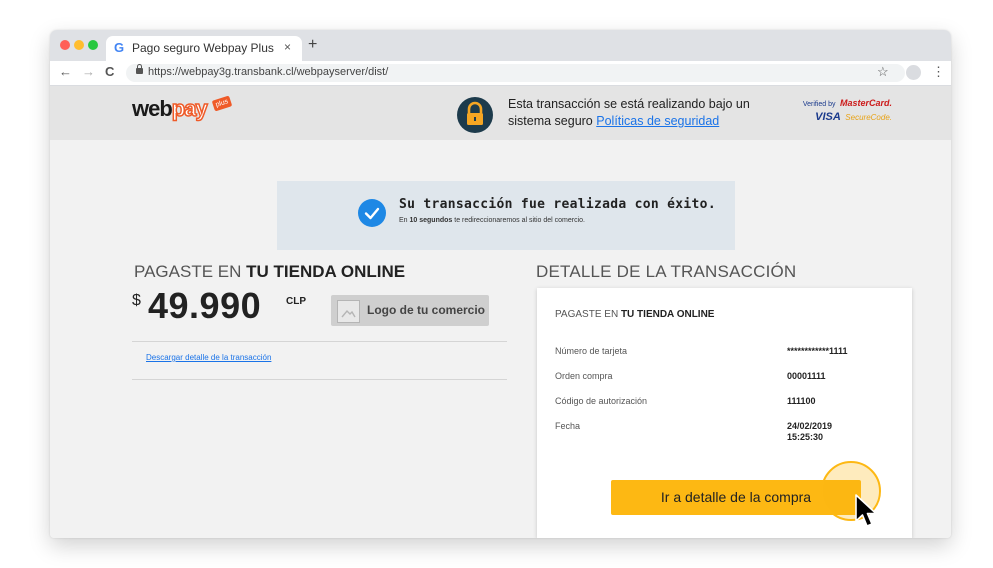 The image size is (993, 568). Describe the element at coordinates (205, 305) in the screenshot. I see `amount-value: 49.990` at that location.